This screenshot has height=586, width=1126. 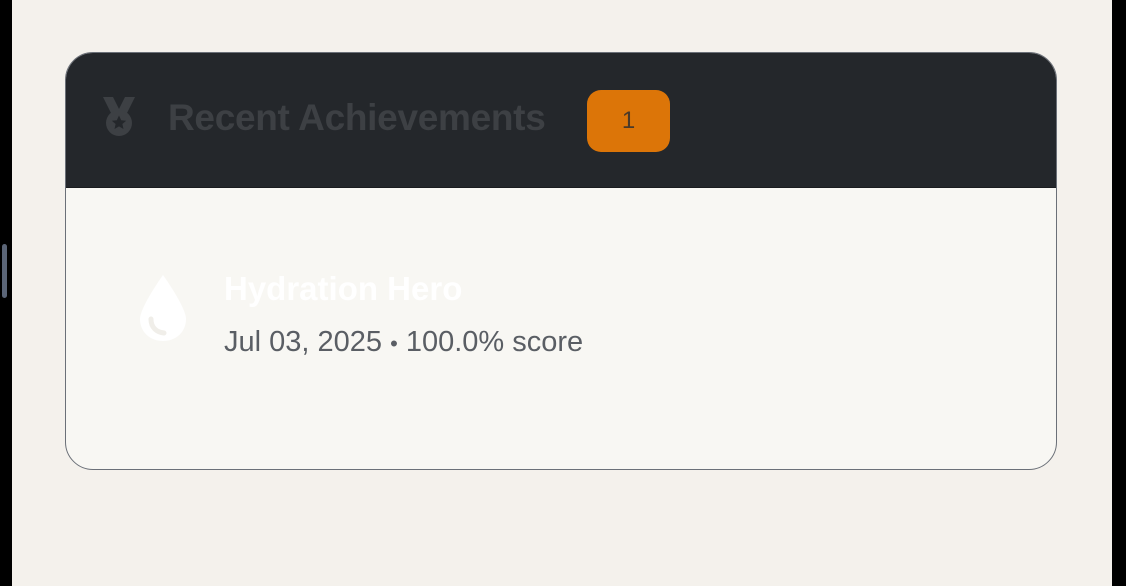 I want to click on achievement-title: Hydration Hero, so click(x=343, y=288).